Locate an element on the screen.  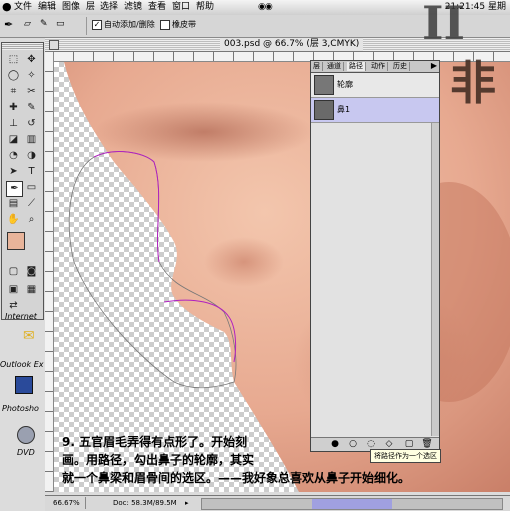
tab-paths: 路径 is located at coordinates (356, 66).